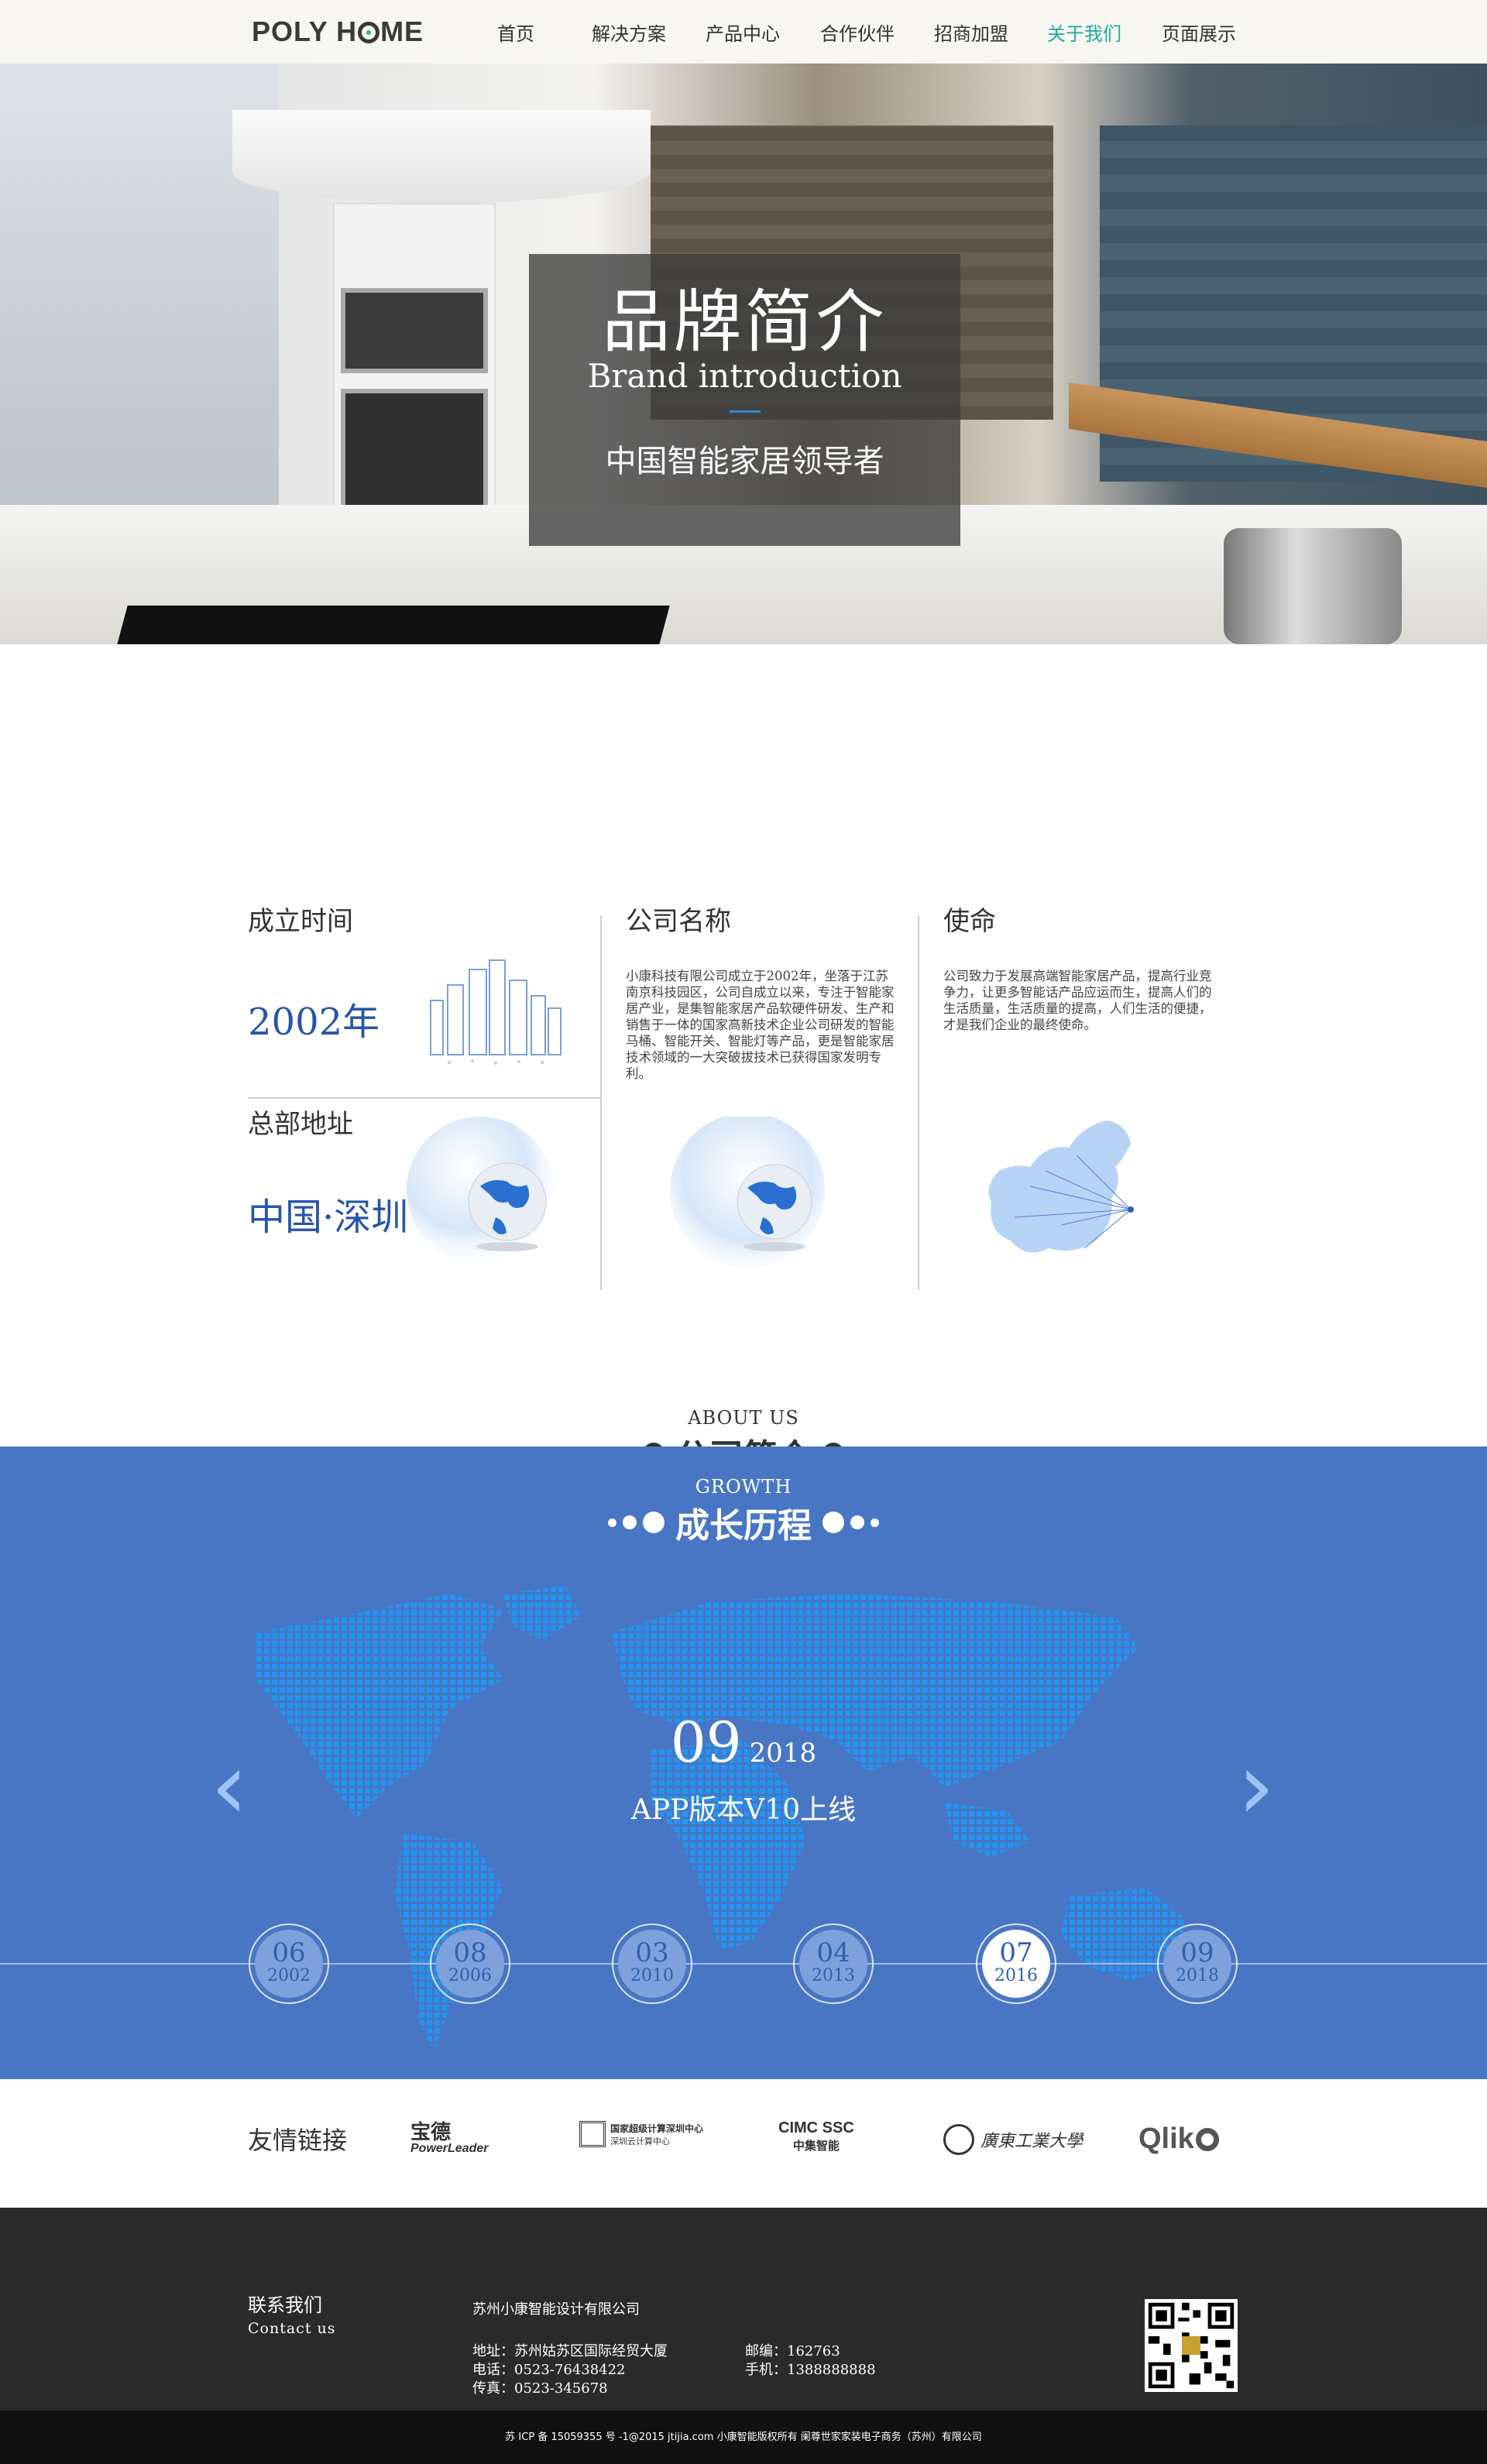  I want to click on nav-item-about: 关于我们, so click(1084, 32).